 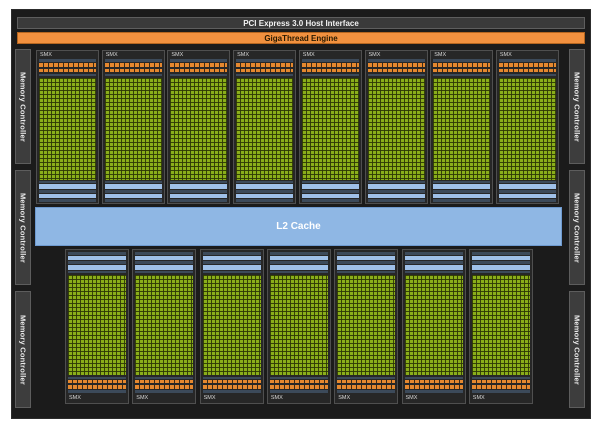 I want to click on smx-bottom-2: SMX, so click(x=164, y=326).